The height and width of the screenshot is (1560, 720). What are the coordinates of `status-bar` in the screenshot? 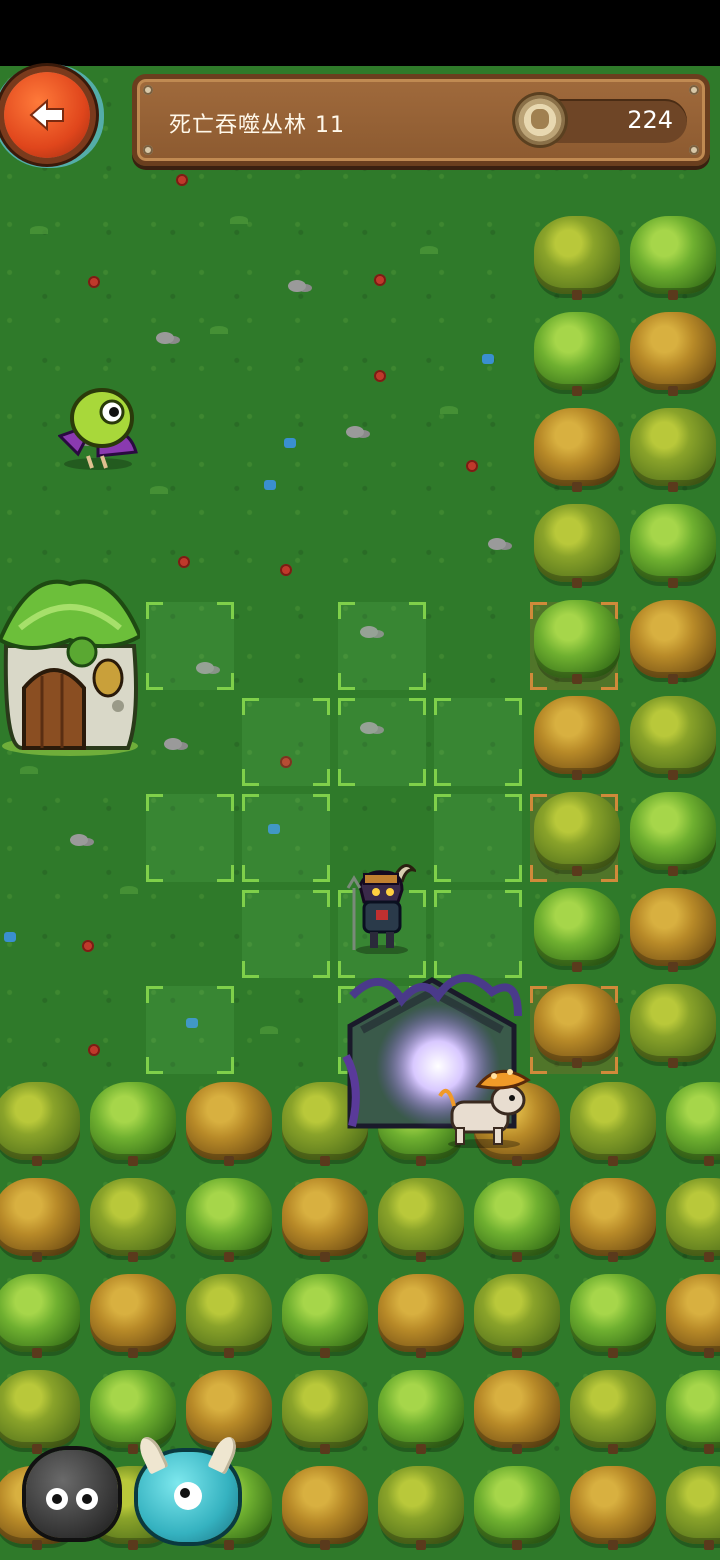 It's located at (360, 33).